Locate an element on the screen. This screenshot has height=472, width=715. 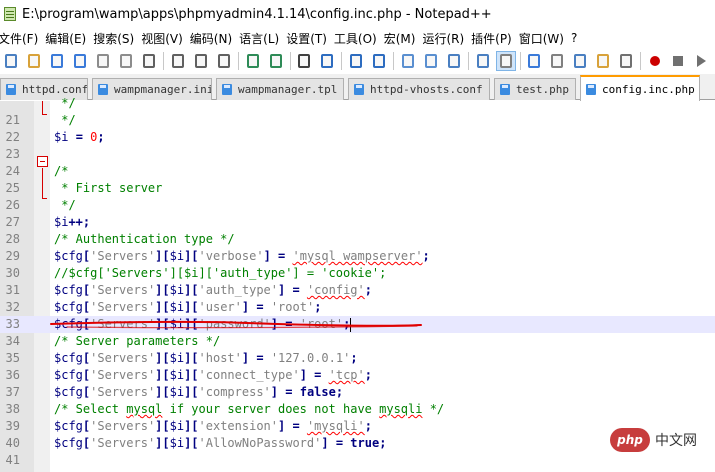
code-line: 26 */ is located at coordinates (357, 205).